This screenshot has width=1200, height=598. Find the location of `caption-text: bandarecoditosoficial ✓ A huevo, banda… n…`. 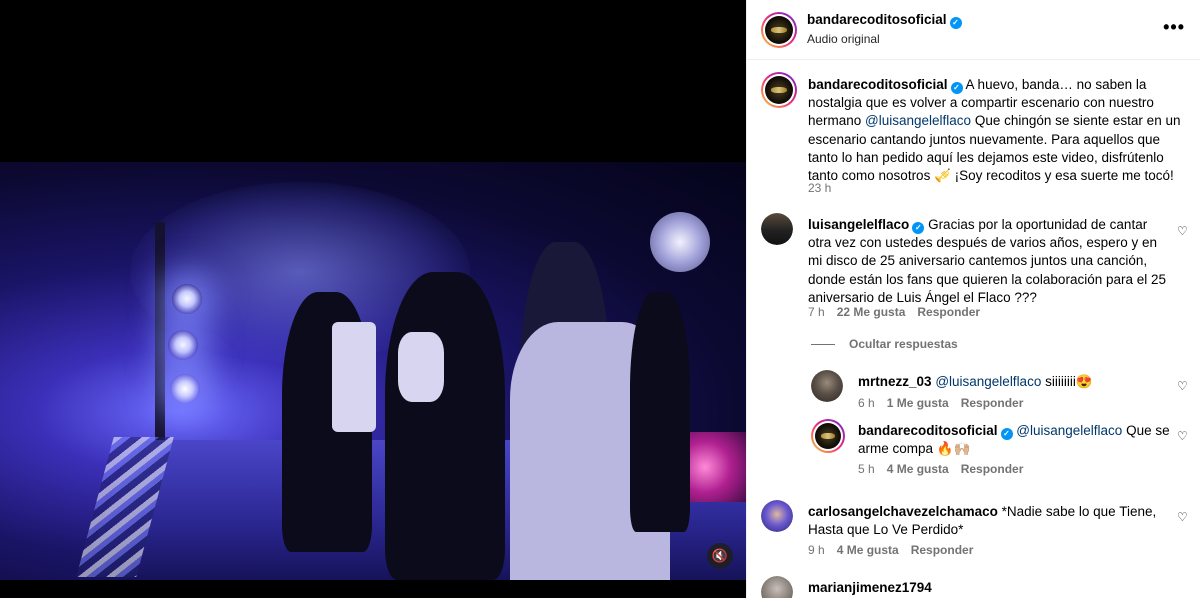

caption-text: bandarecoditosoficial ✓ A huevo, banda… n… is located at coordinates (994, 130).